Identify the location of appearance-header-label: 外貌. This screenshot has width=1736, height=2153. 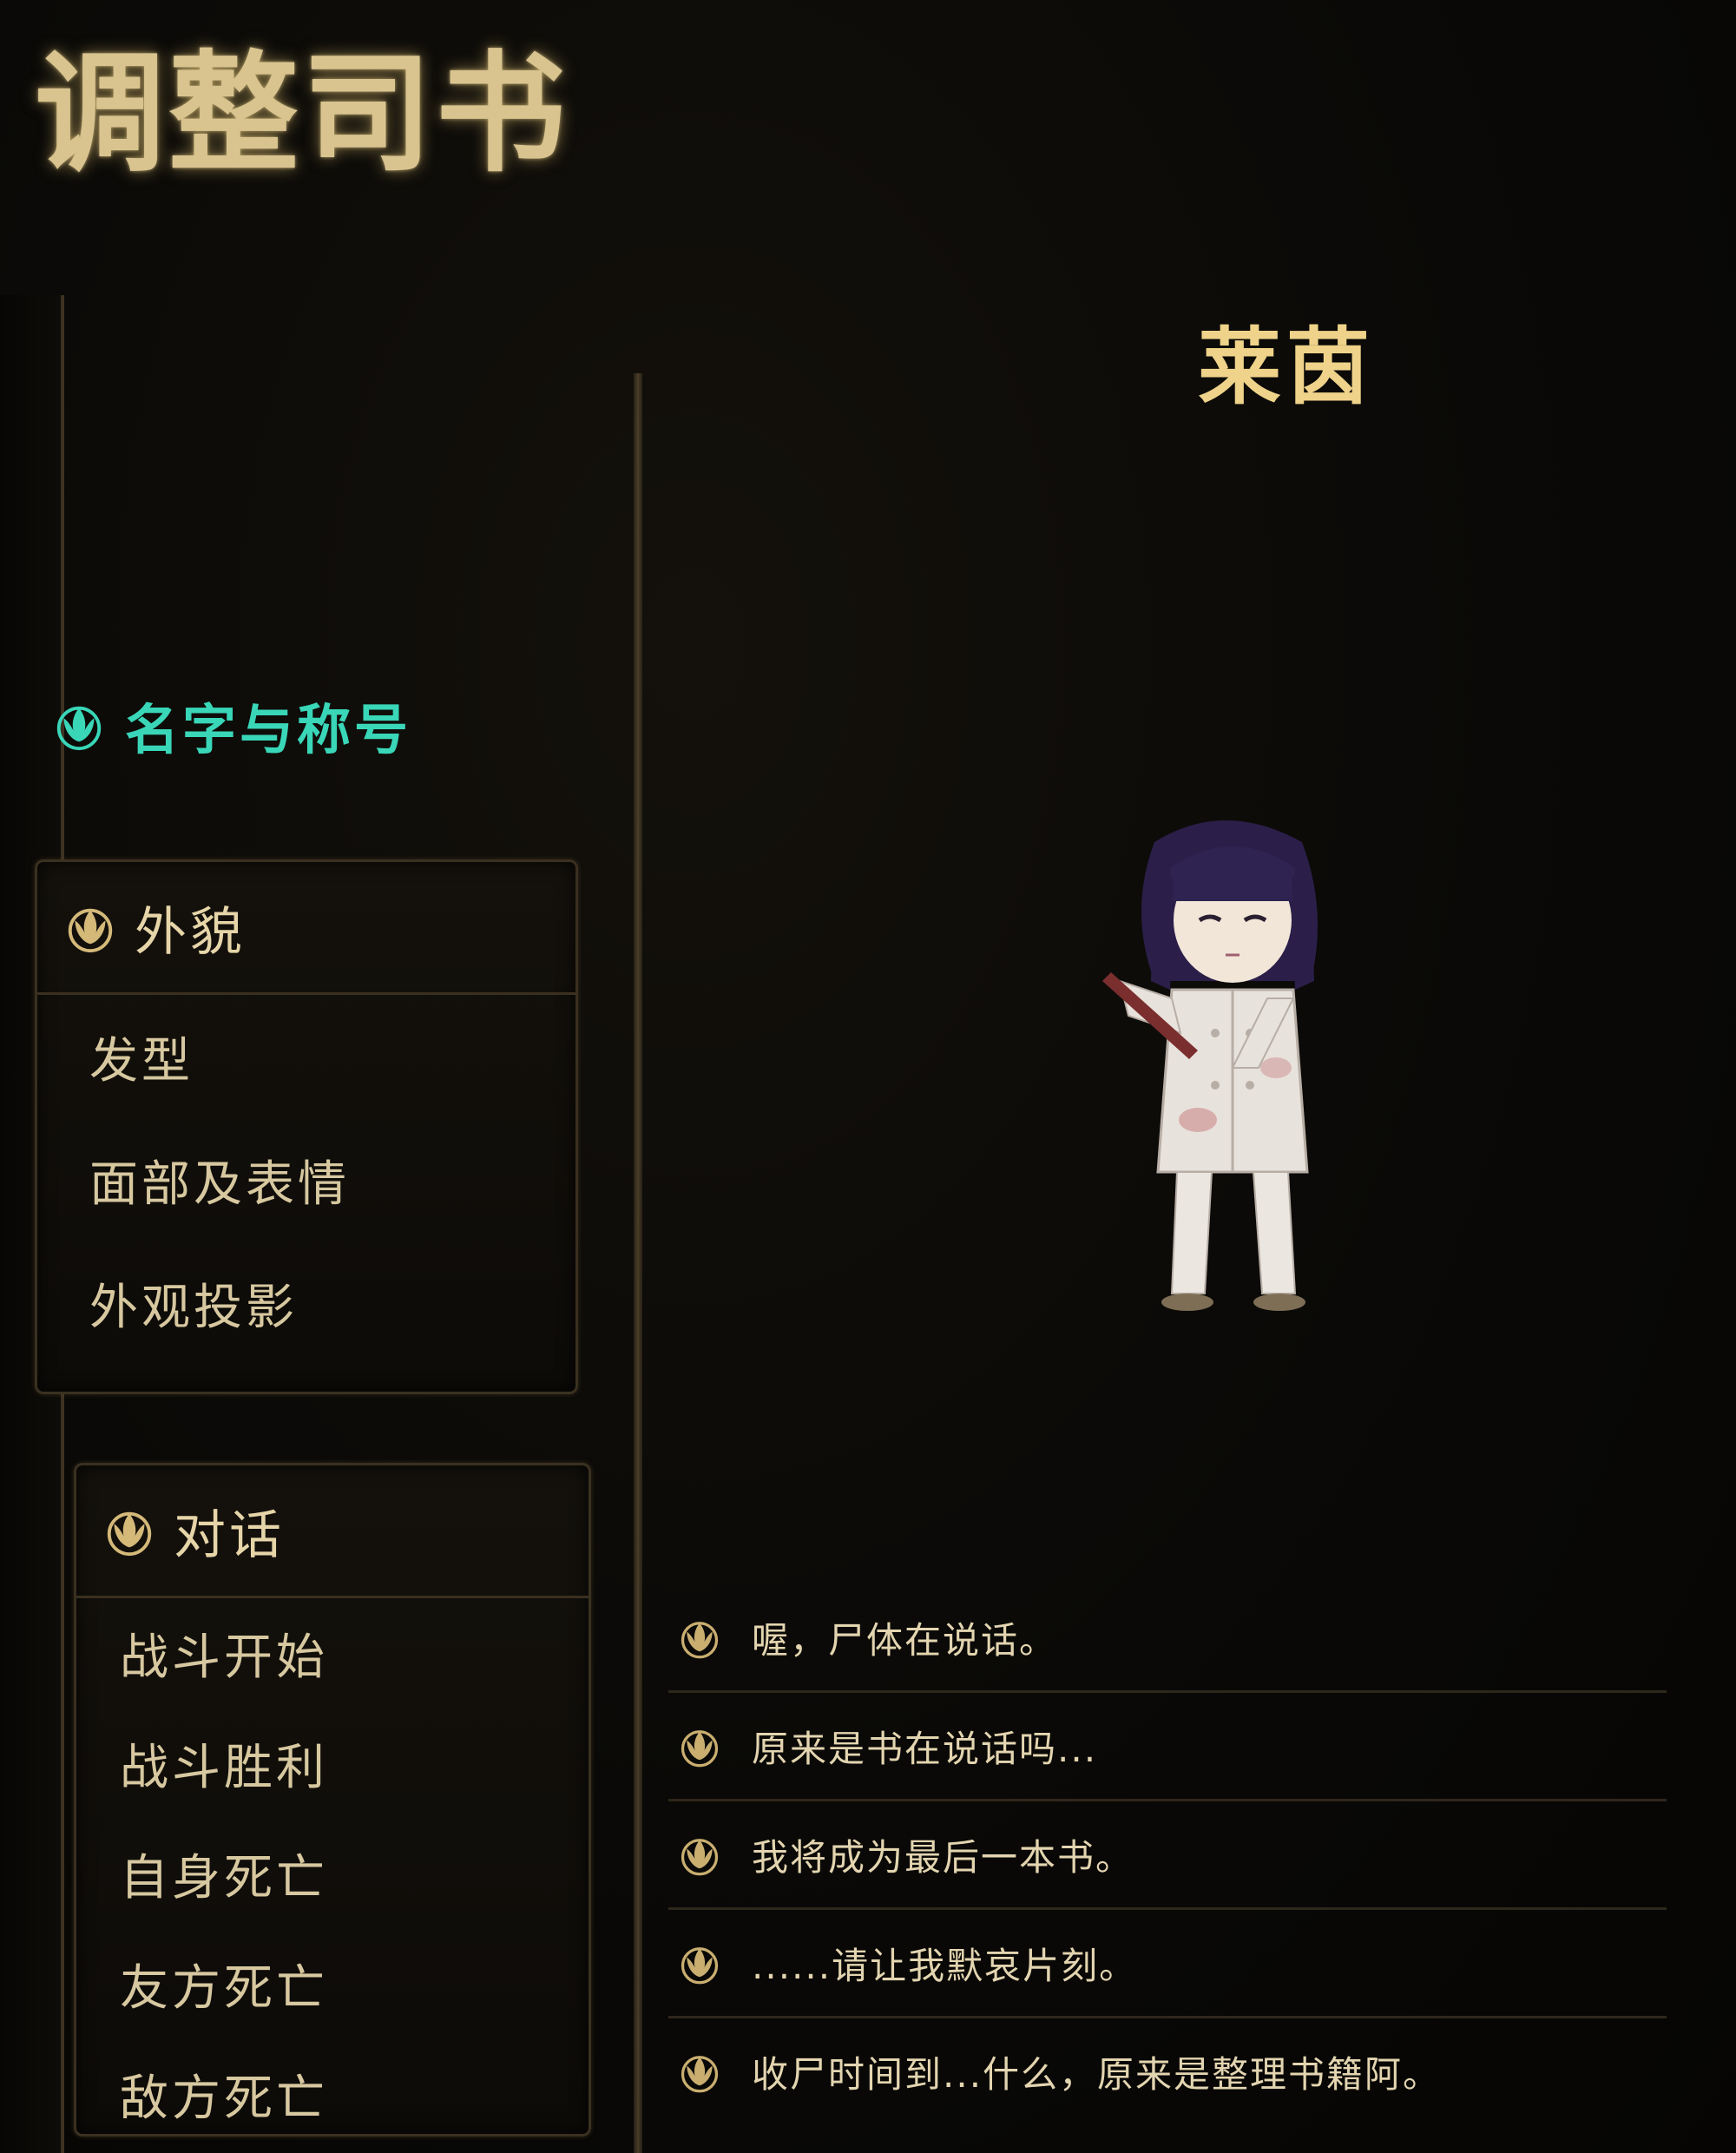
(190, 932).